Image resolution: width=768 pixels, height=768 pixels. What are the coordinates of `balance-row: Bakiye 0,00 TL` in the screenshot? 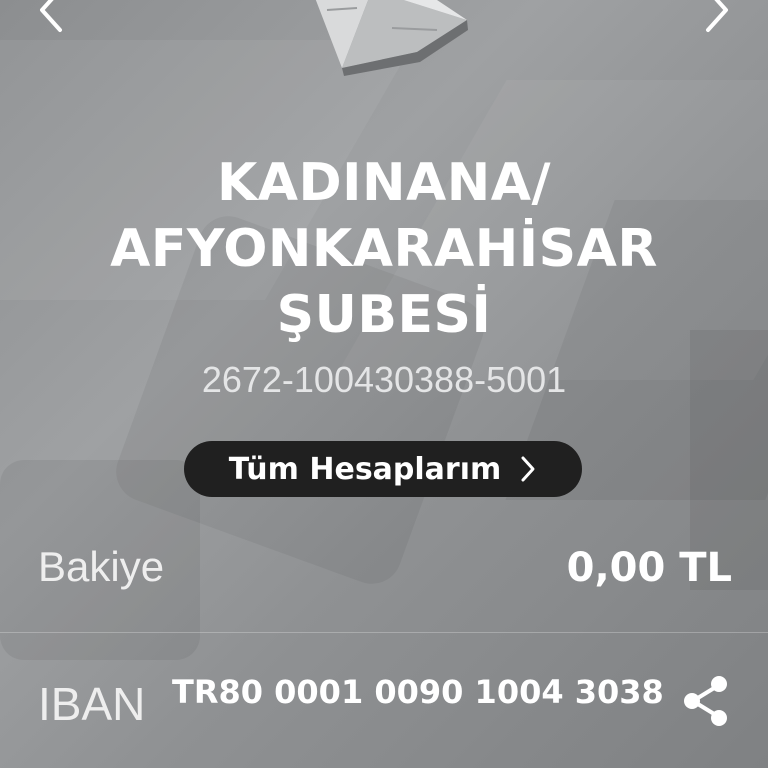 It's located at (385, 570).